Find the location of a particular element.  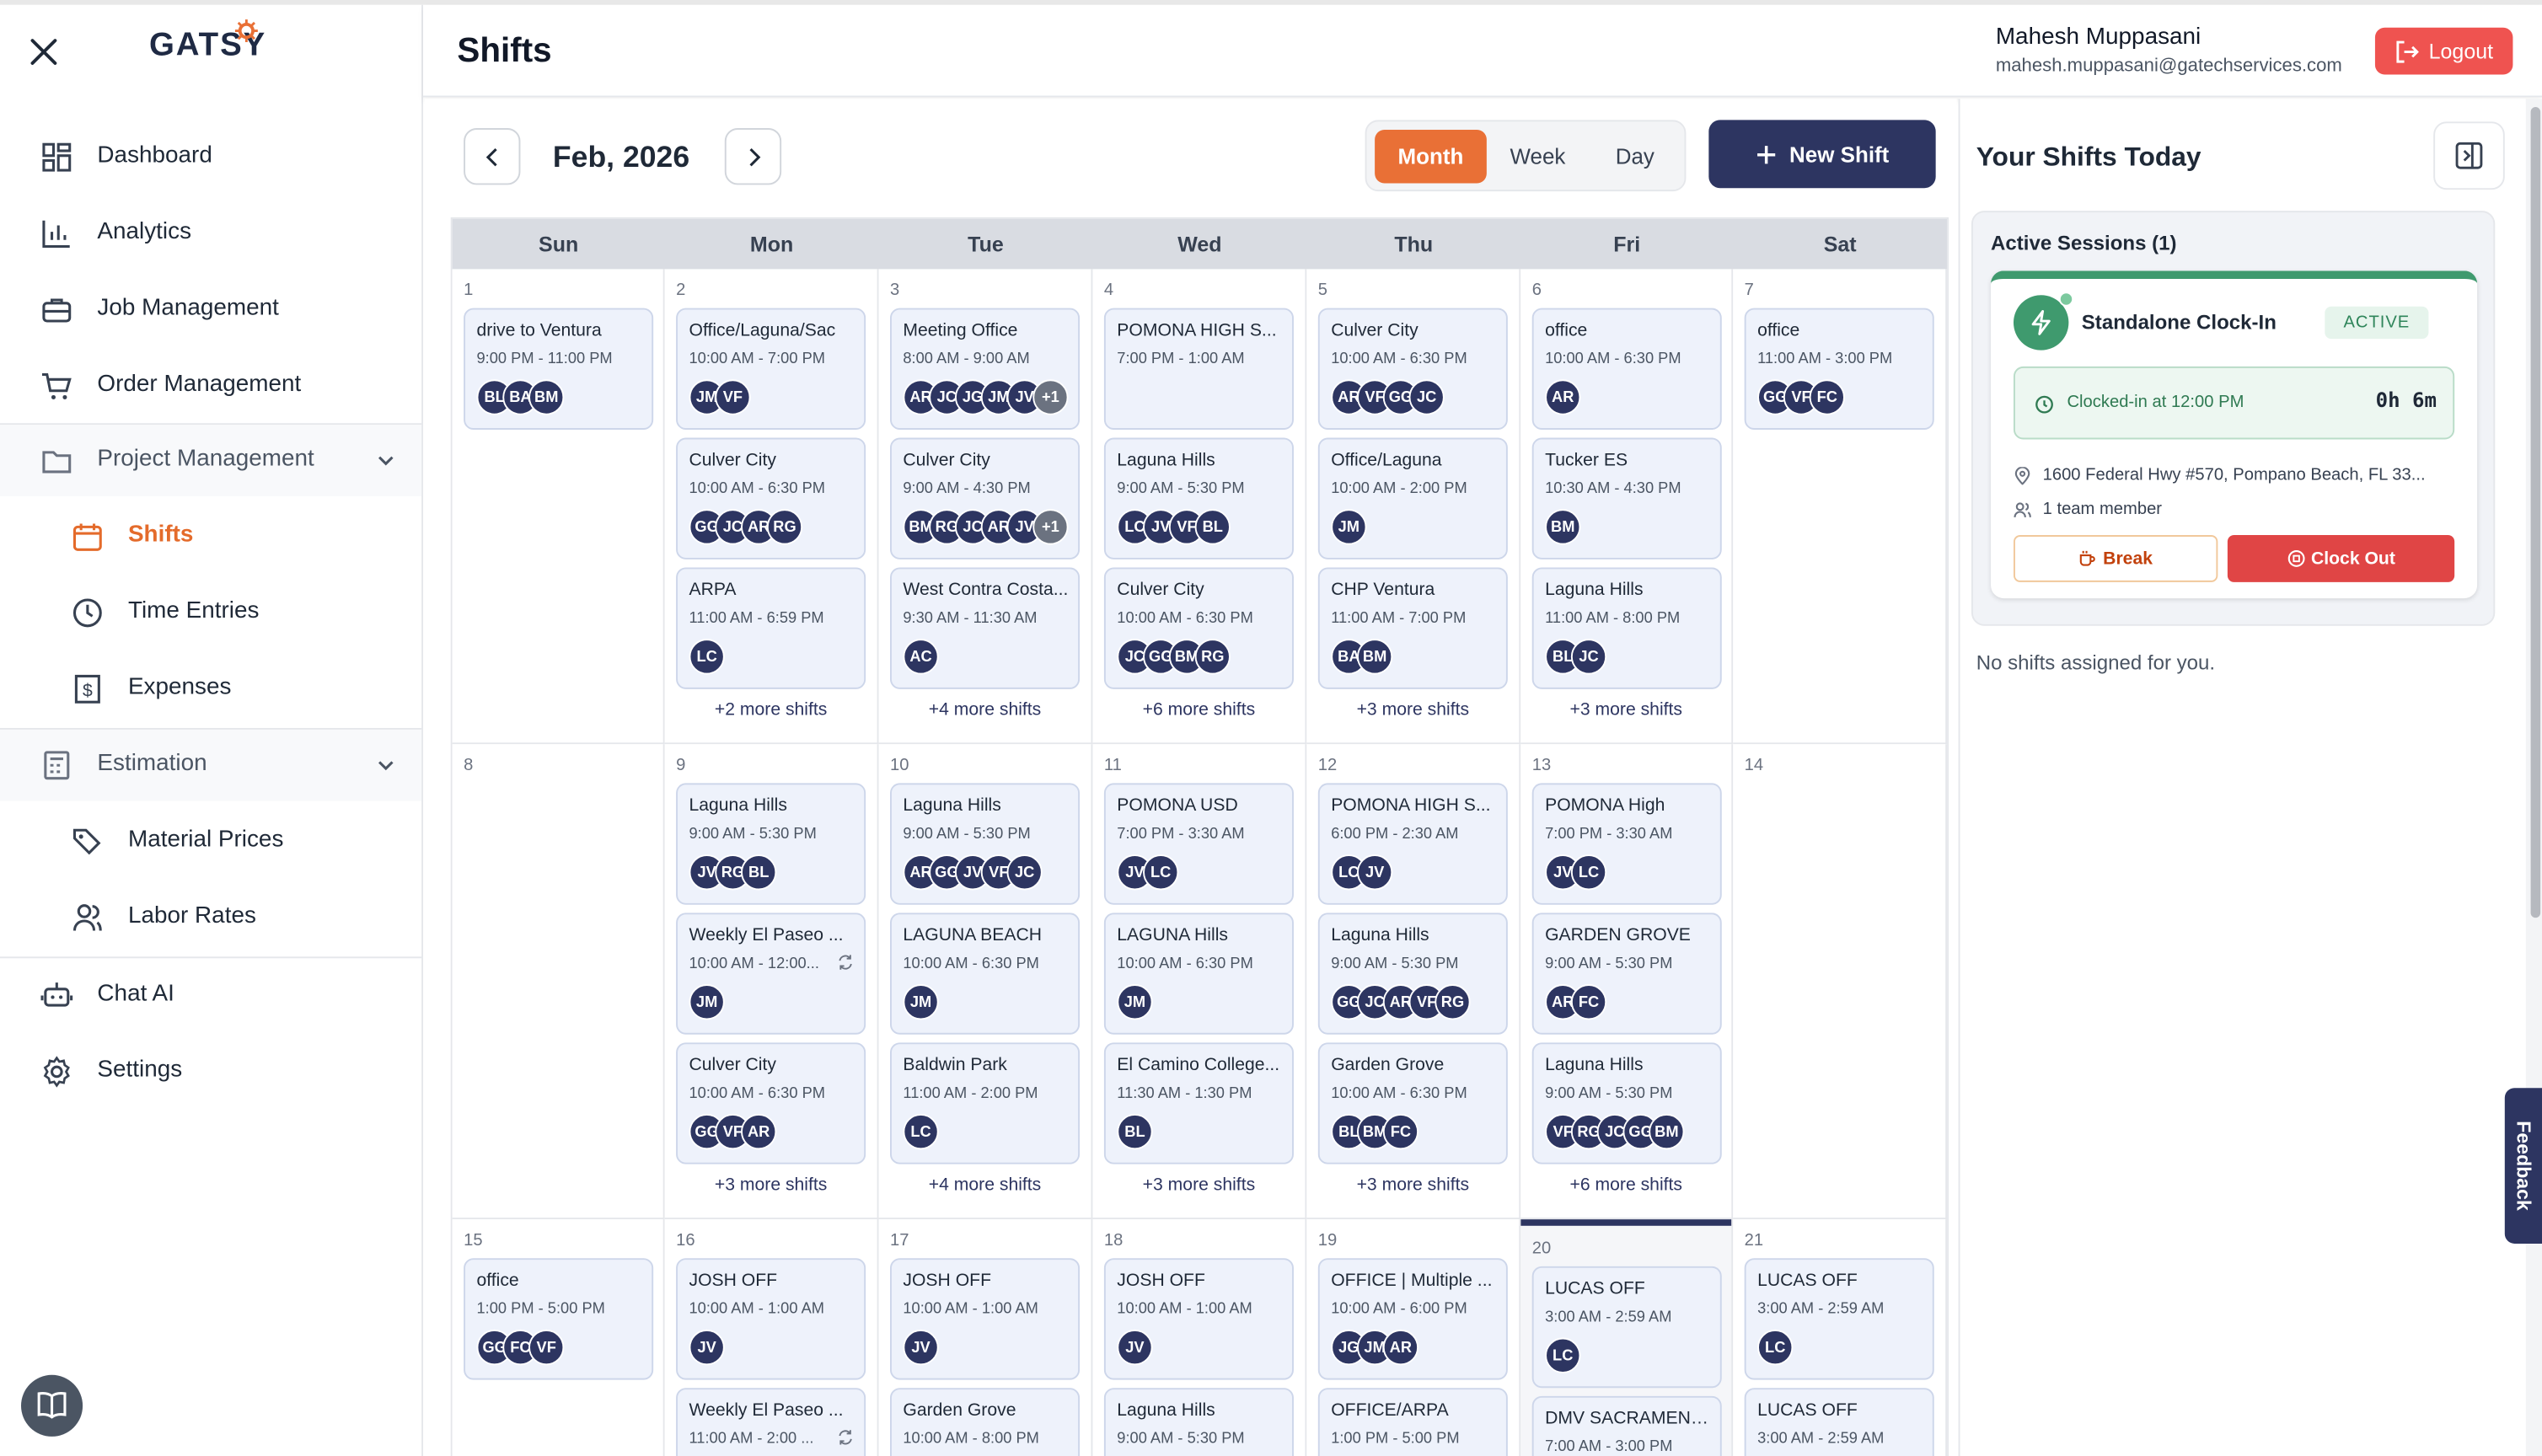

sidebar-item-project-management: Project Management is located at coordinates (211, 460).